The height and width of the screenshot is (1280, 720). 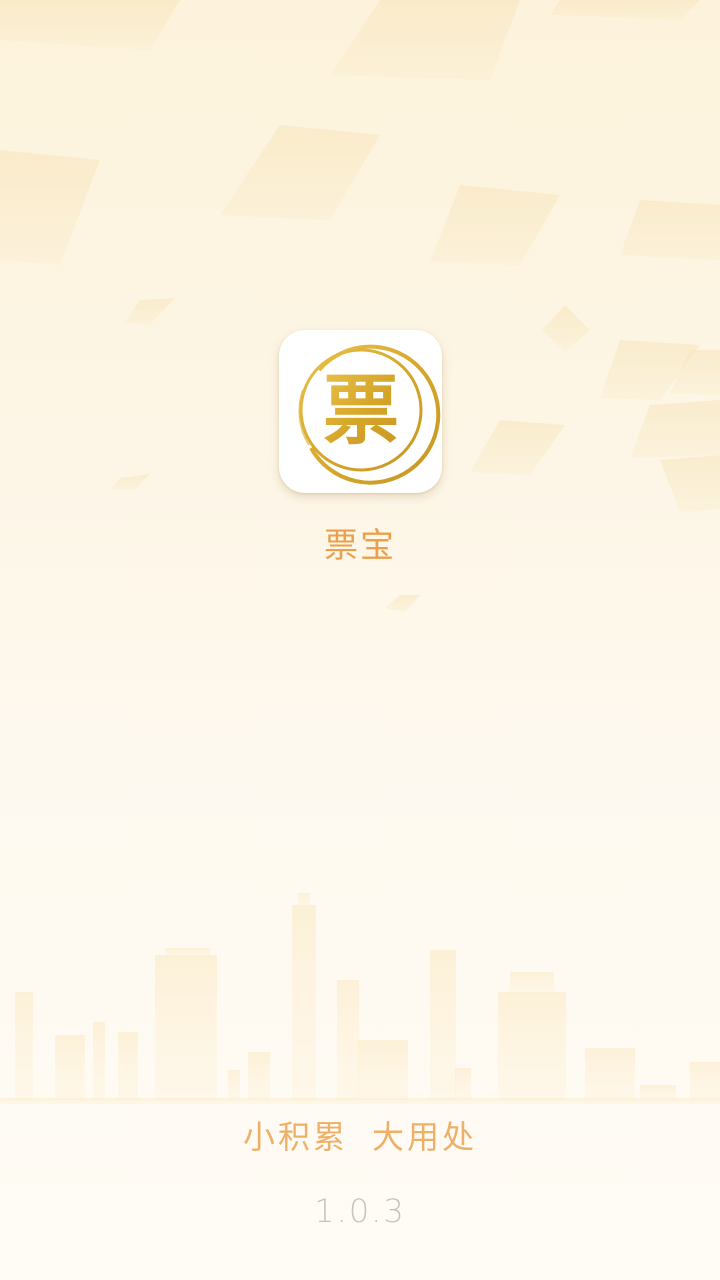 I want to click on version-label: 1.0.3, so click(x=360, y=1211).